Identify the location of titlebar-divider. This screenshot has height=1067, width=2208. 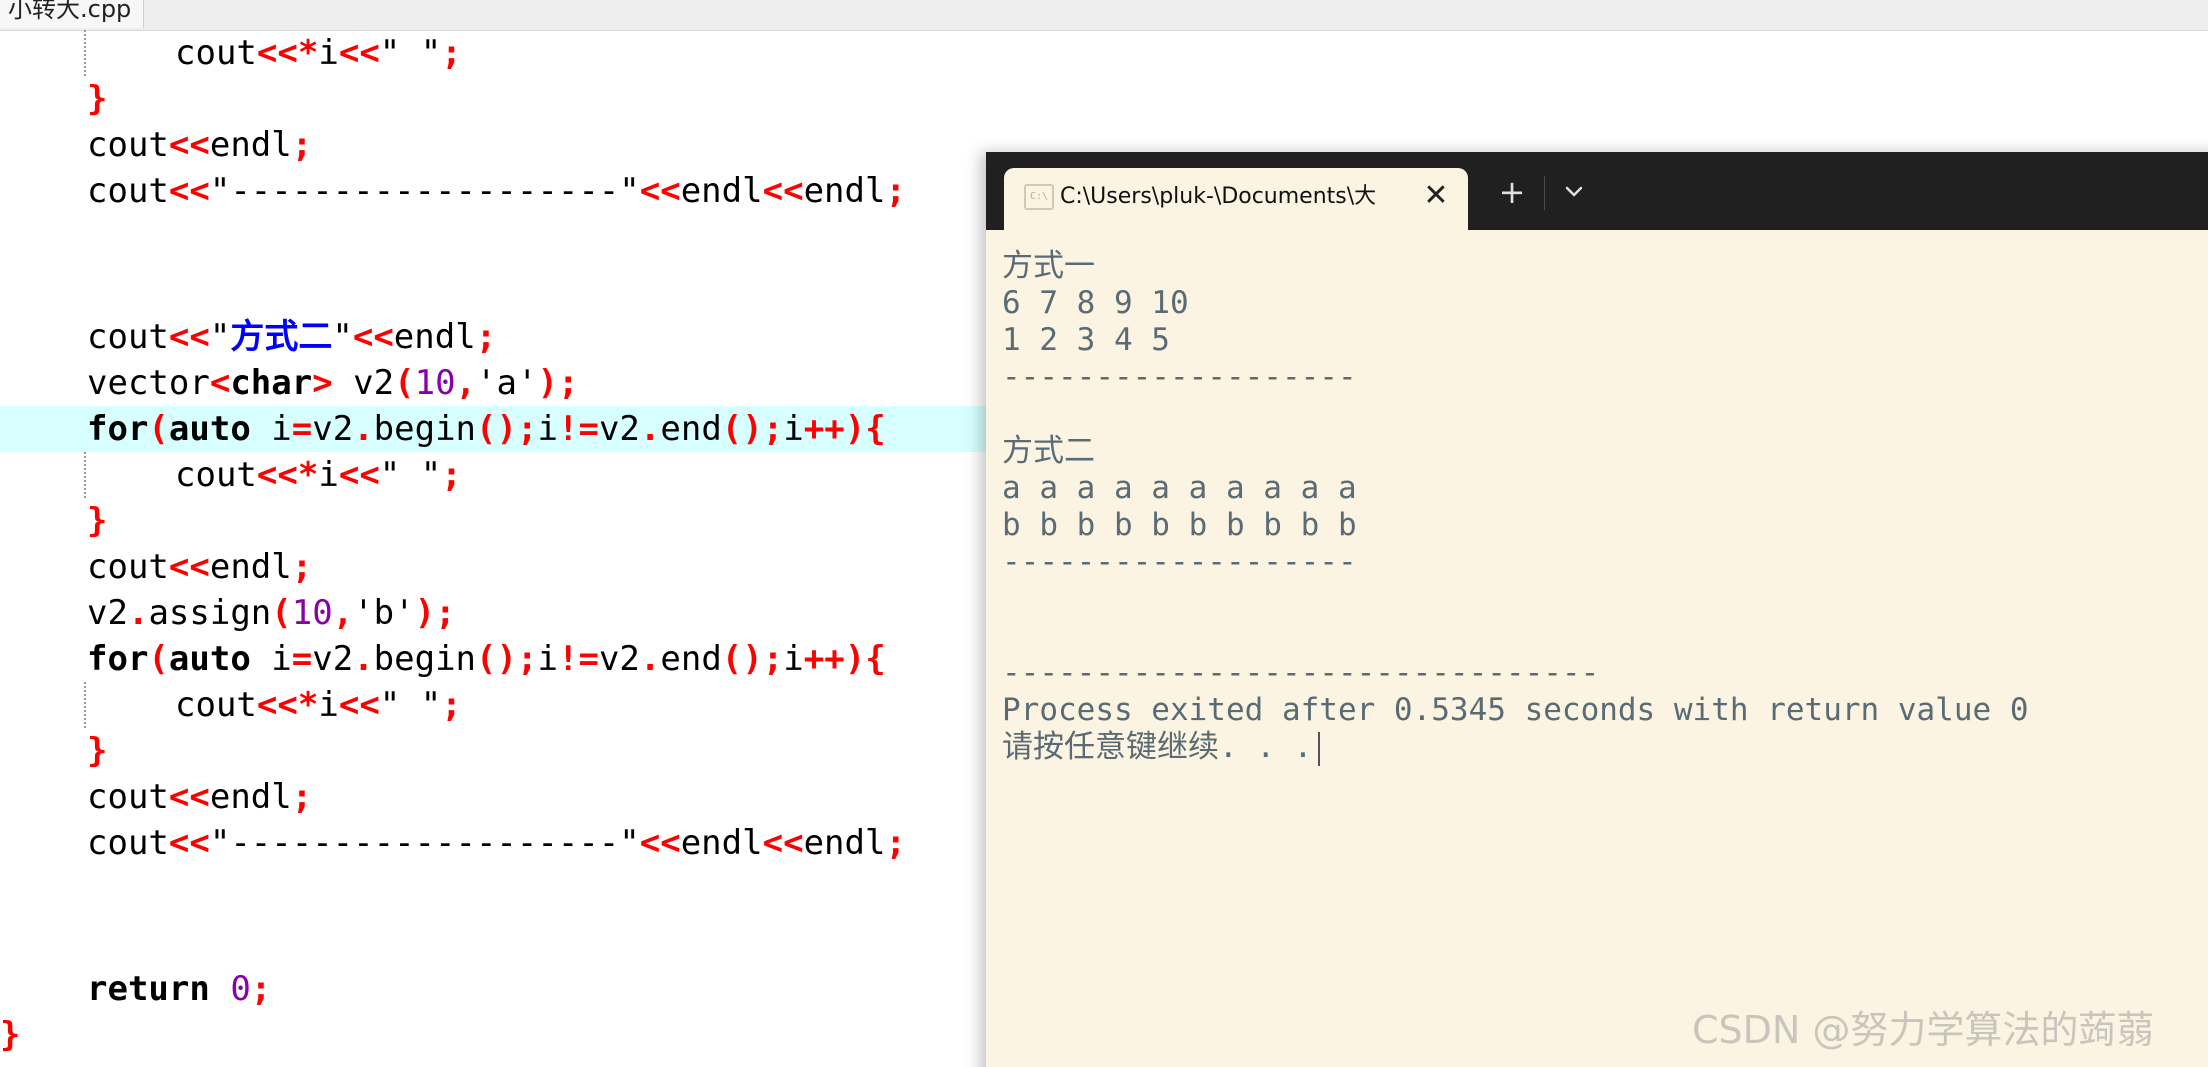
(1544, 193).